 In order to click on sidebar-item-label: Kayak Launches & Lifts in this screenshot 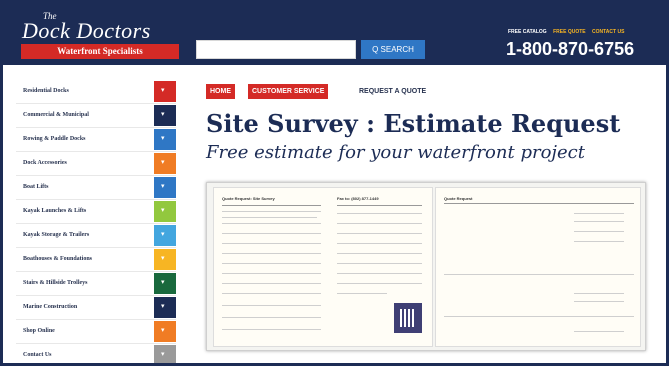, I will do `click(55, 211)`.